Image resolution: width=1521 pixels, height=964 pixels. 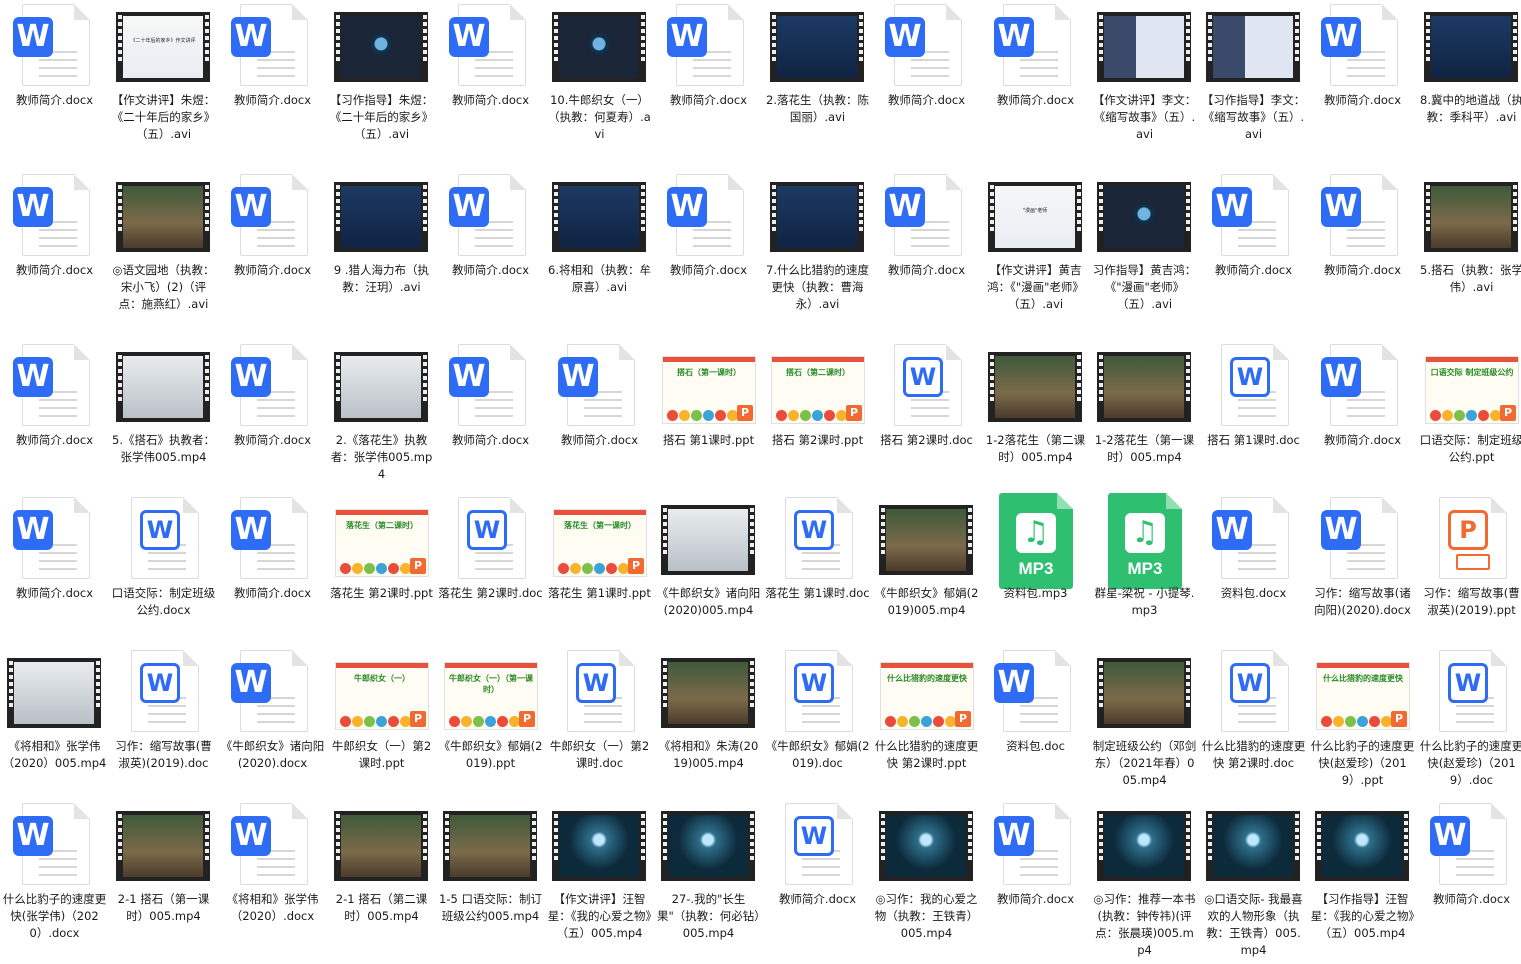 I want to click on file-item: W 习作：缩写故事(曹淑英)(2019).doc, so click(x=163, y=728).